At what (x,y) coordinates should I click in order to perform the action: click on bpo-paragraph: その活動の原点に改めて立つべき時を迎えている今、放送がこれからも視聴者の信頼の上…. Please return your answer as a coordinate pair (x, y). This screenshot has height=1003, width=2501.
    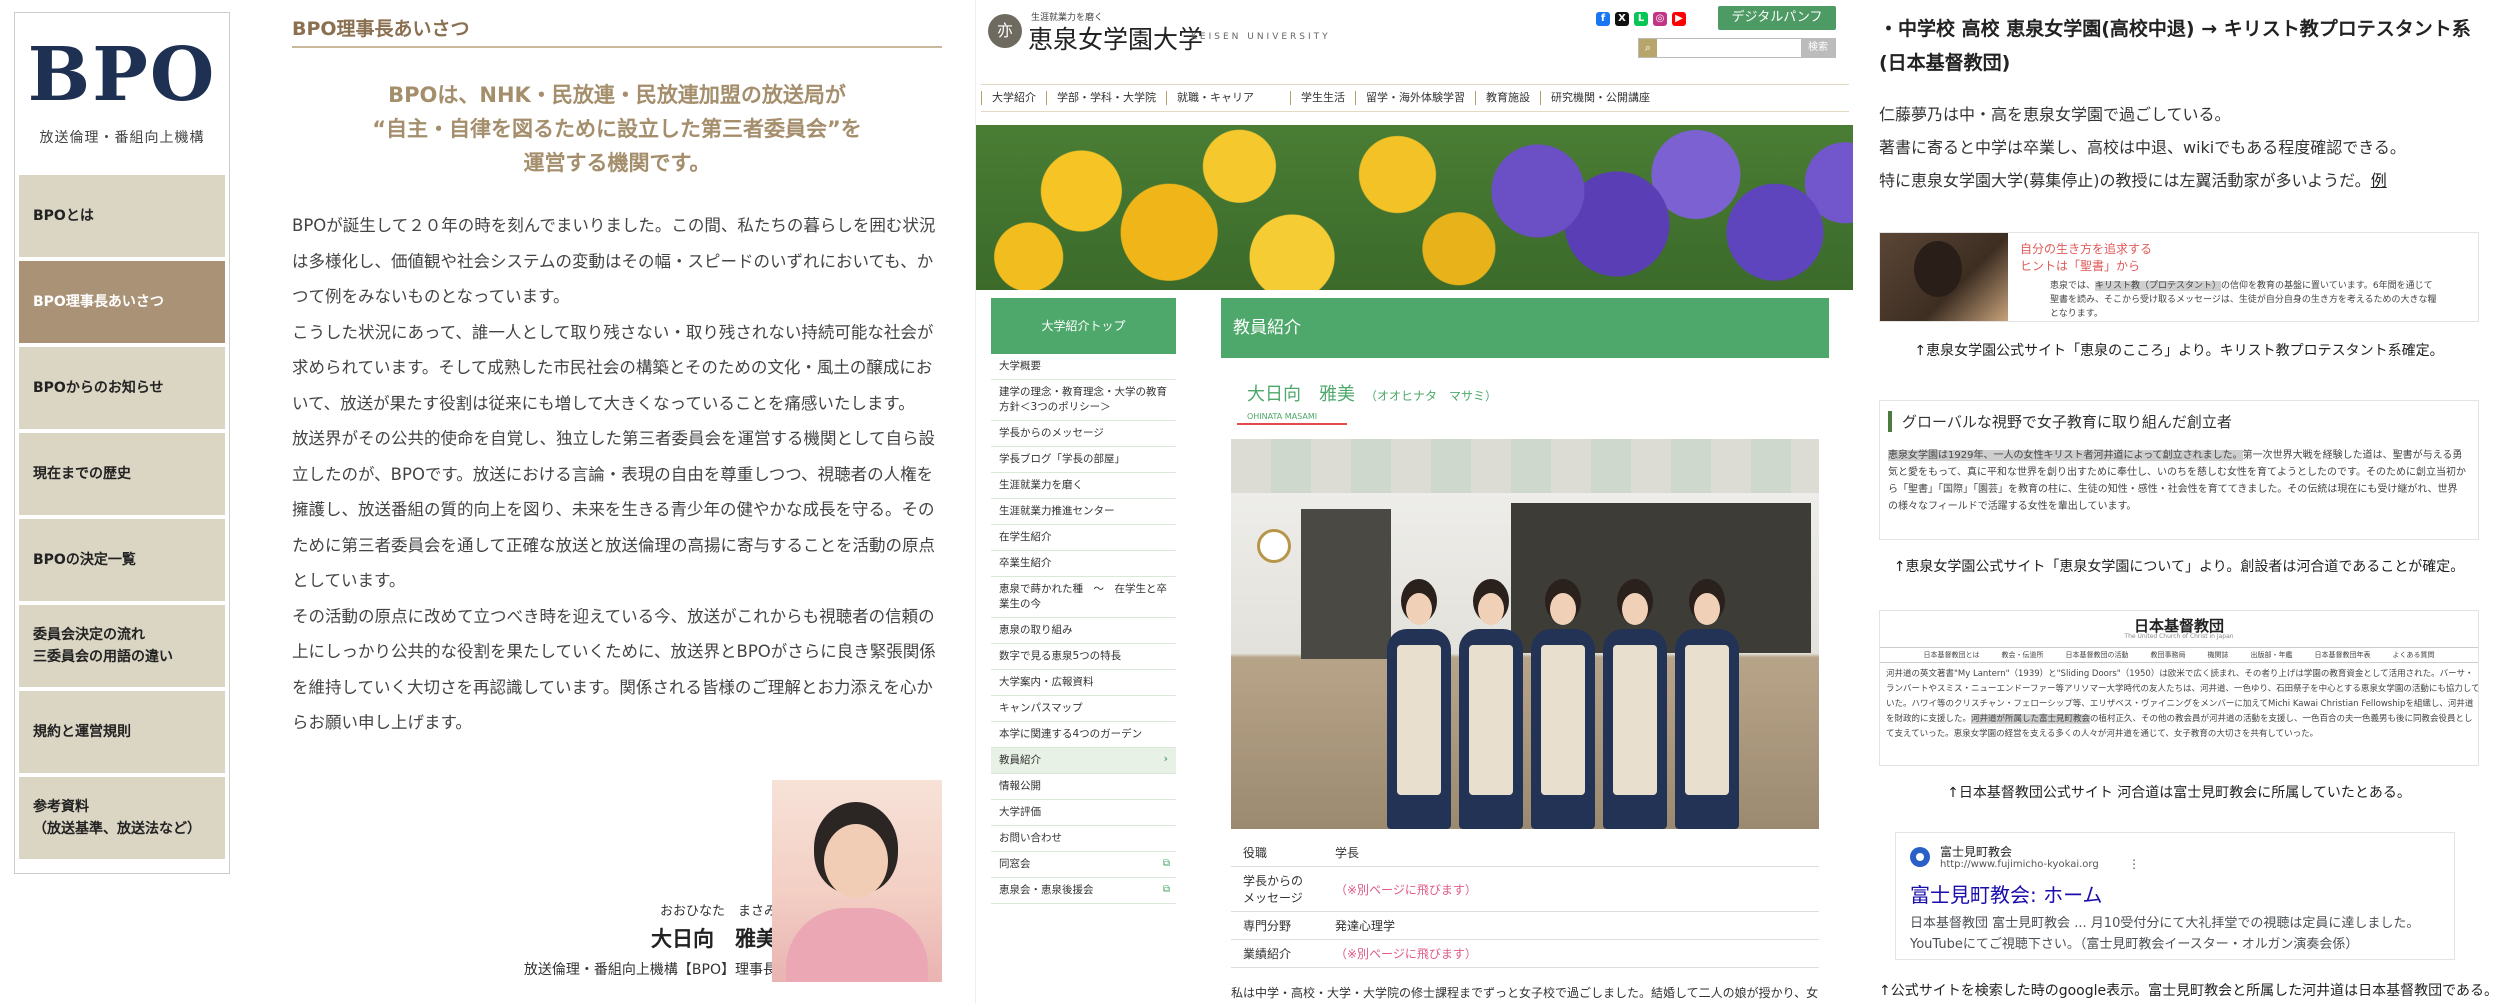
    Looking at the image, I should click on (614, 669).